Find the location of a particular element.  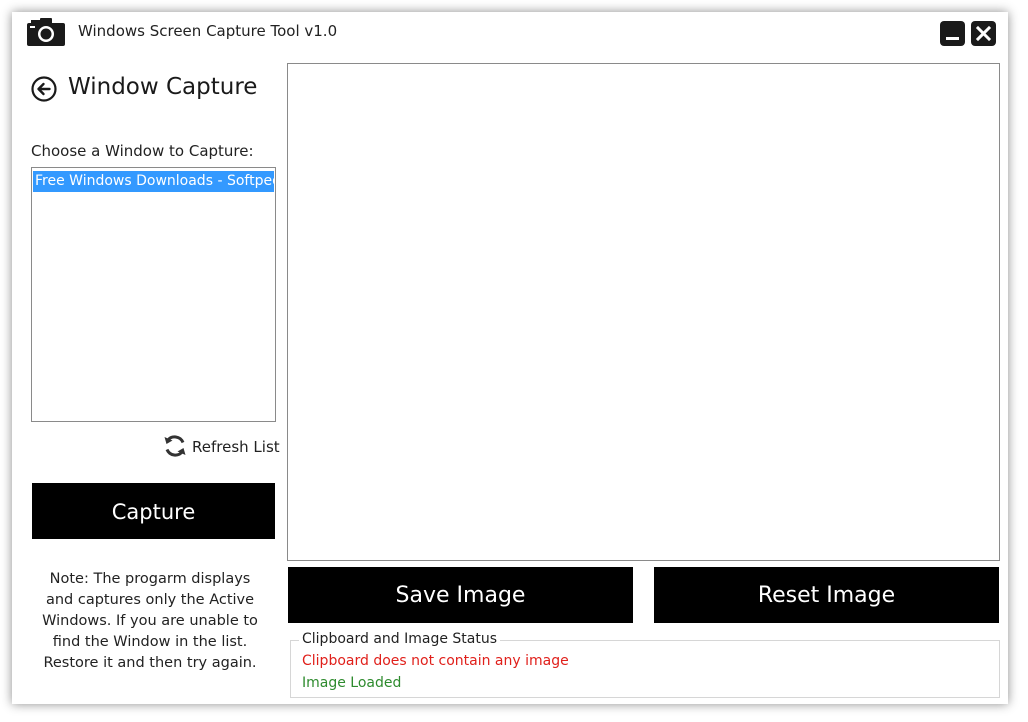

window-title: Windows Screen Capture Tool v1.0 is located at coordinates (208, 31).